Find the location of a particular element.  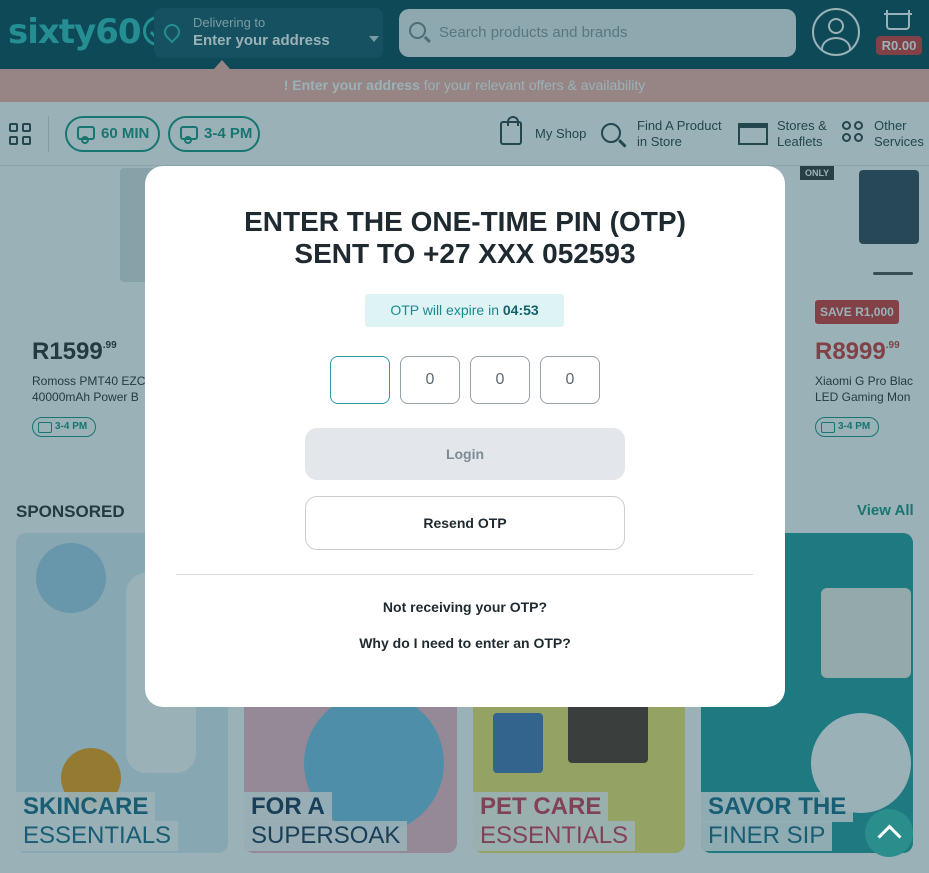

otp-expiry-notice: OTP will expire in 04:53 is located at coordinates (464, 310).